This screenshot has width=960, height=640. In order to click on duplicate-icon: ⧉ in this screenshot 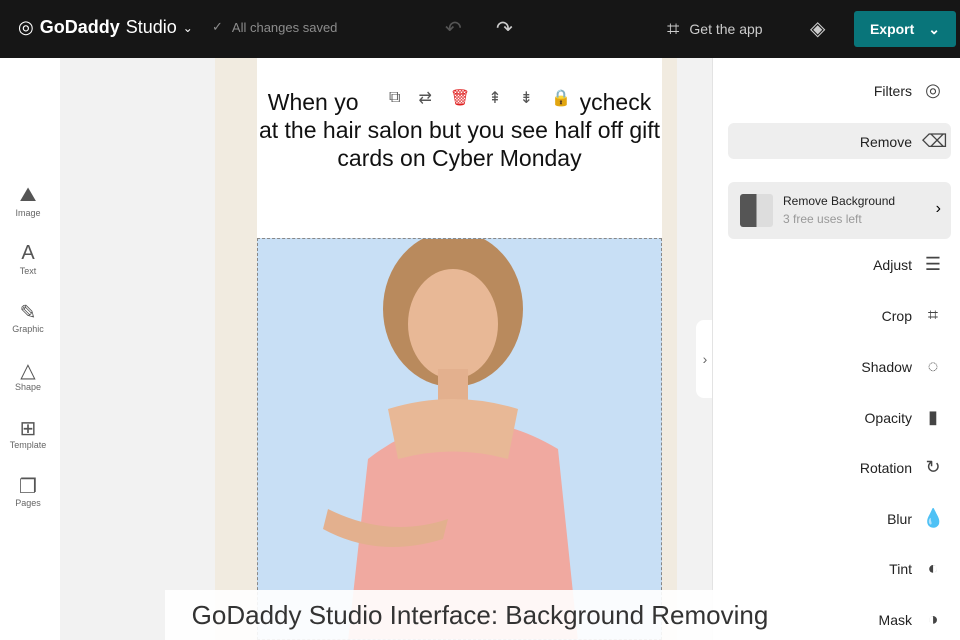, I will do `click(394, 98)`.